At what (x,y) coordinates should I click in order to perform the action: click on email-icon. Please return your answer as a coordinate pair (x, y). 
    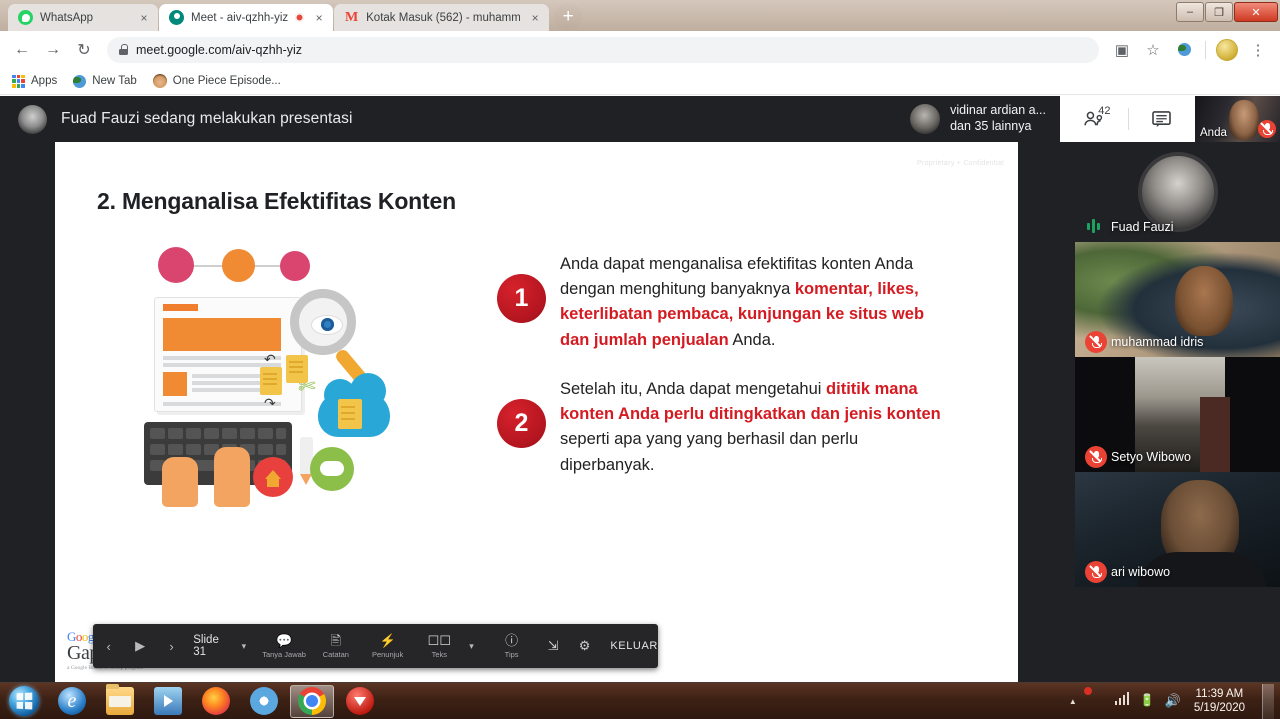
    Looking at the image, I should click on (238, 265).